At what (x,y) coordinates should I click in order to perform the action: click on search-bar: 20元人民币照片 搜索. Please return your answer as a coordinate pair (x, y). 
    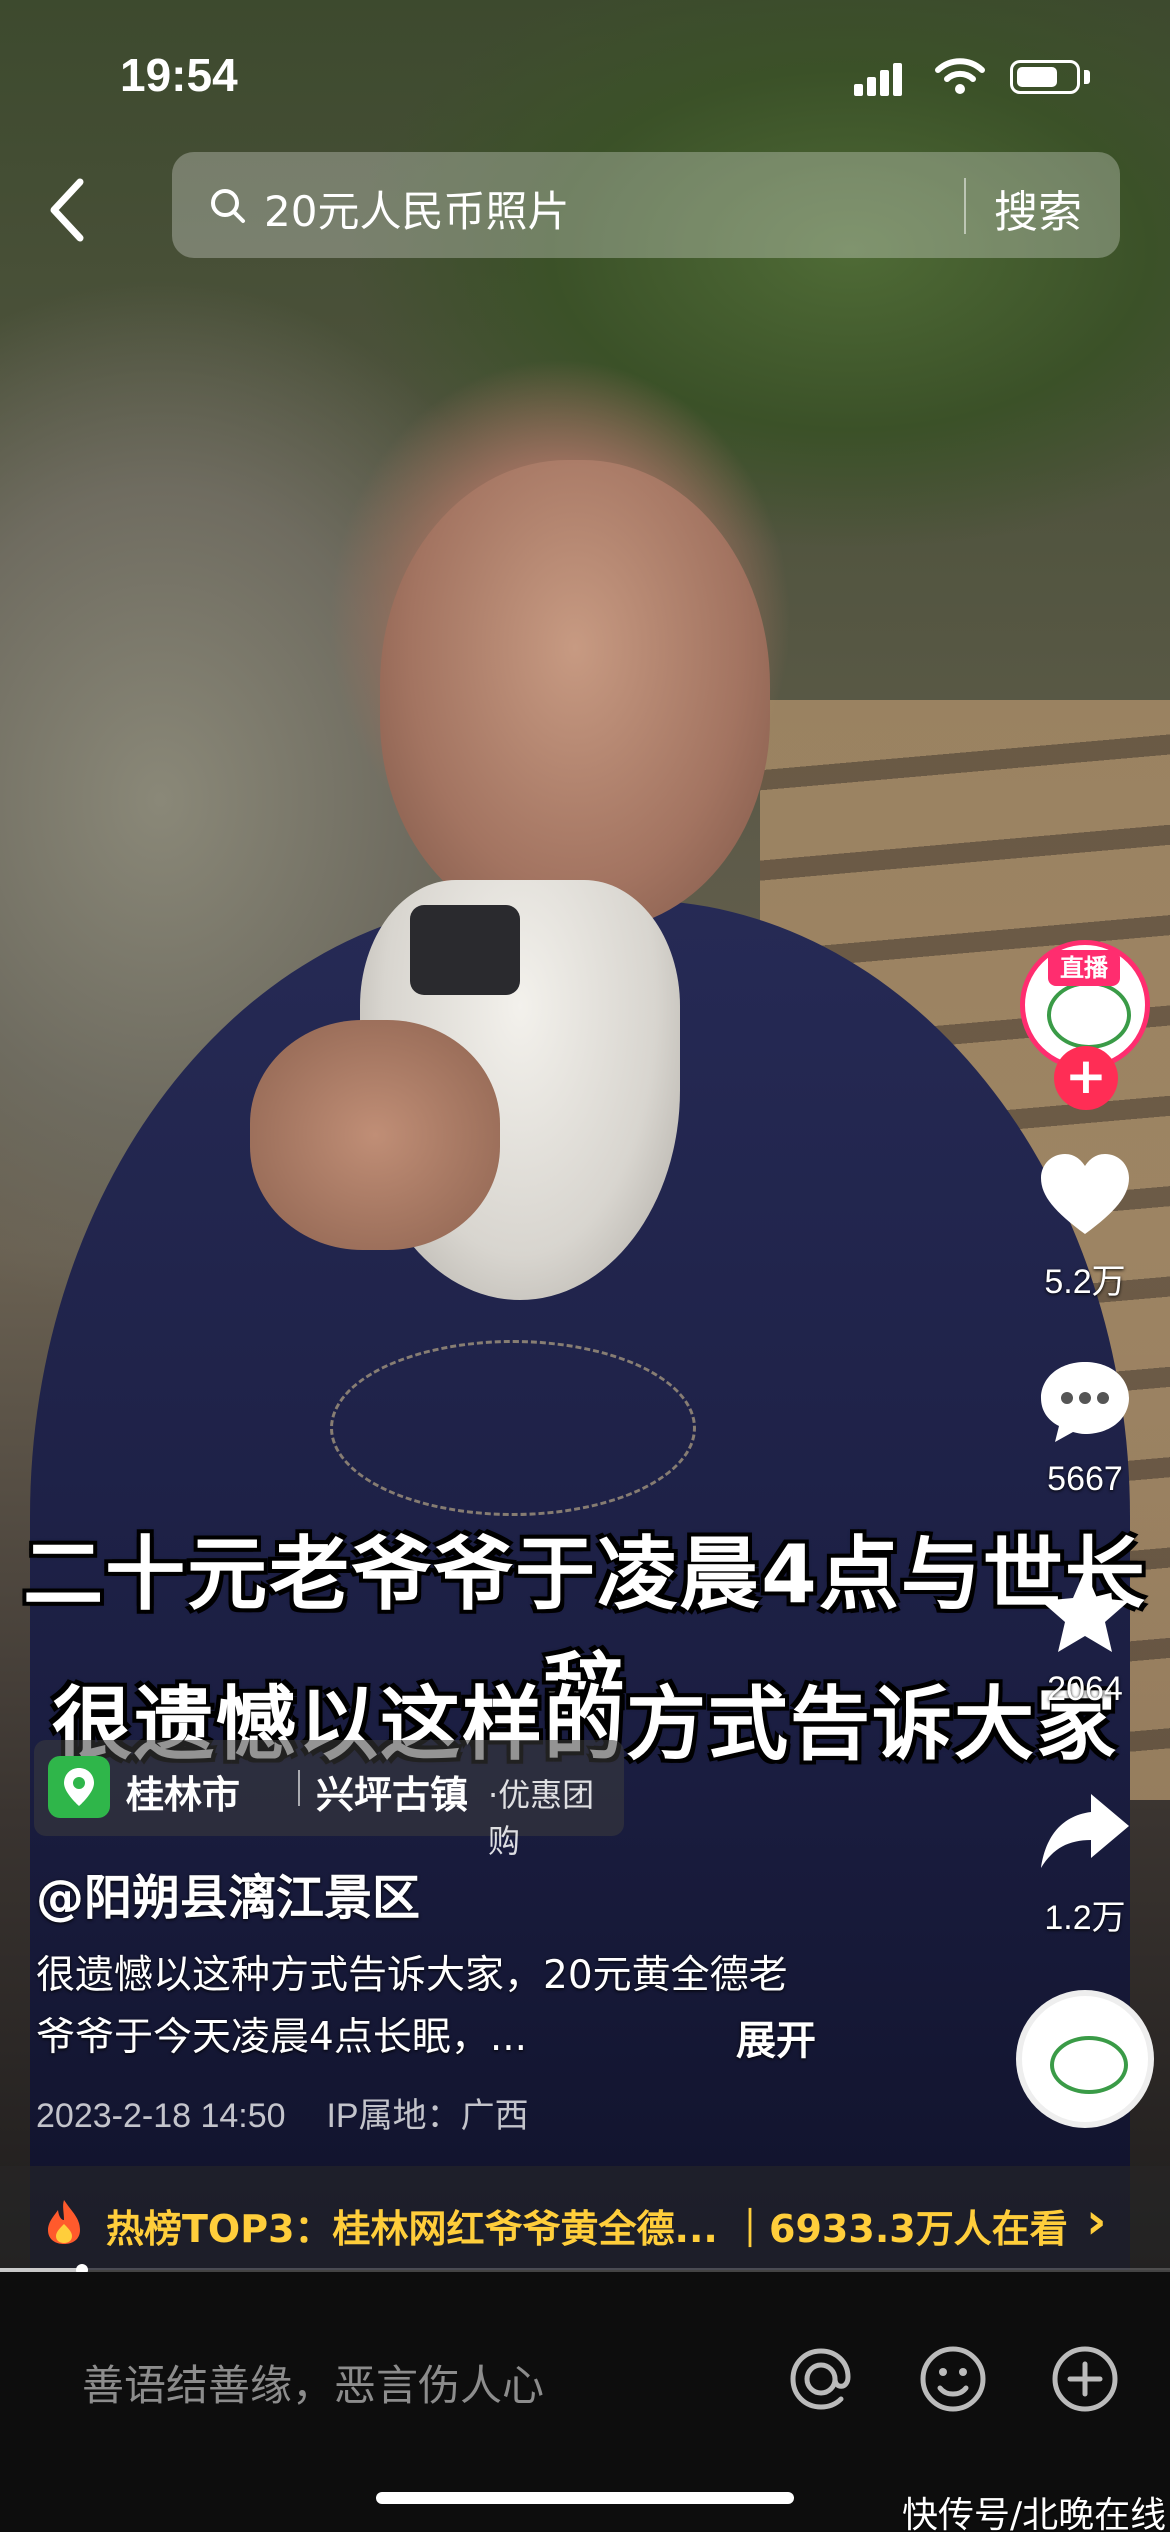
    Looking at the image, I should click on (646, 205).